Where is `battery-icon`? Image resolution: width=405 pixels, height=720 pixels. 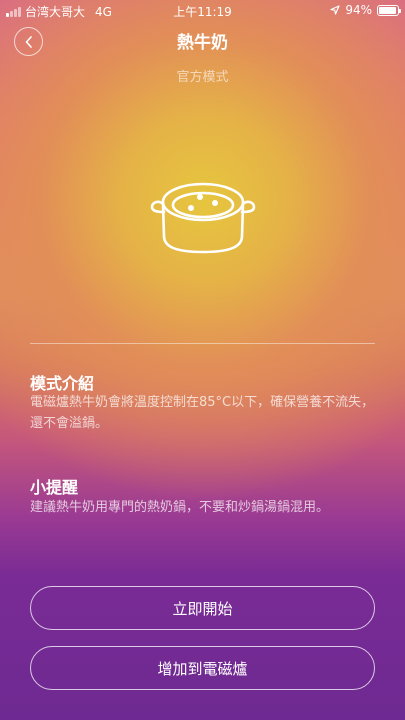
battery-icon is located at coordinates (389, 10).